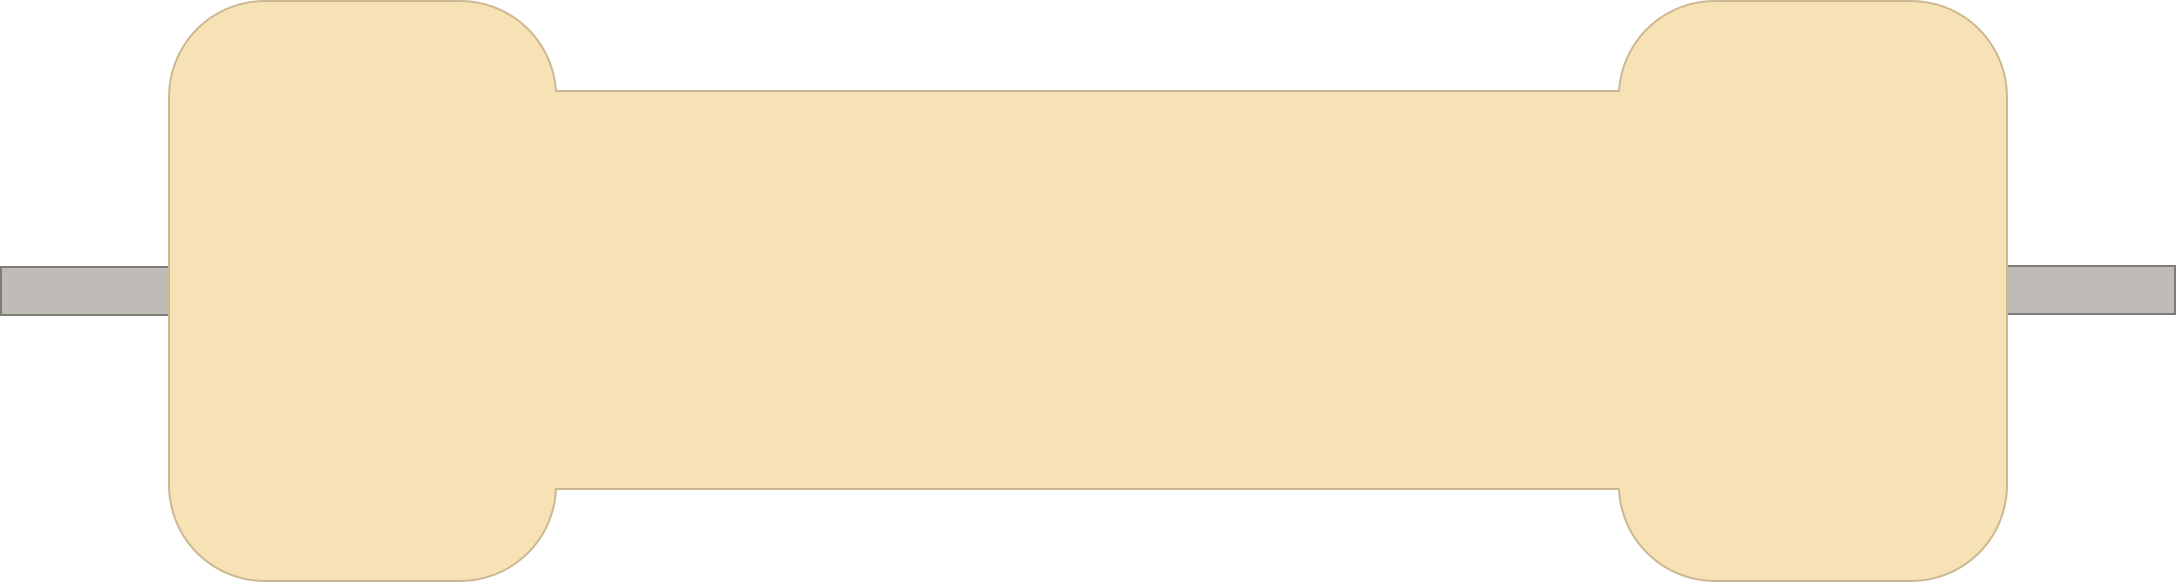 Image resolution: width=2176 pixels, height=582 pixels. Describe the element at coordinates (87, 291) in the screenshot. I see `lead-left` at that location.